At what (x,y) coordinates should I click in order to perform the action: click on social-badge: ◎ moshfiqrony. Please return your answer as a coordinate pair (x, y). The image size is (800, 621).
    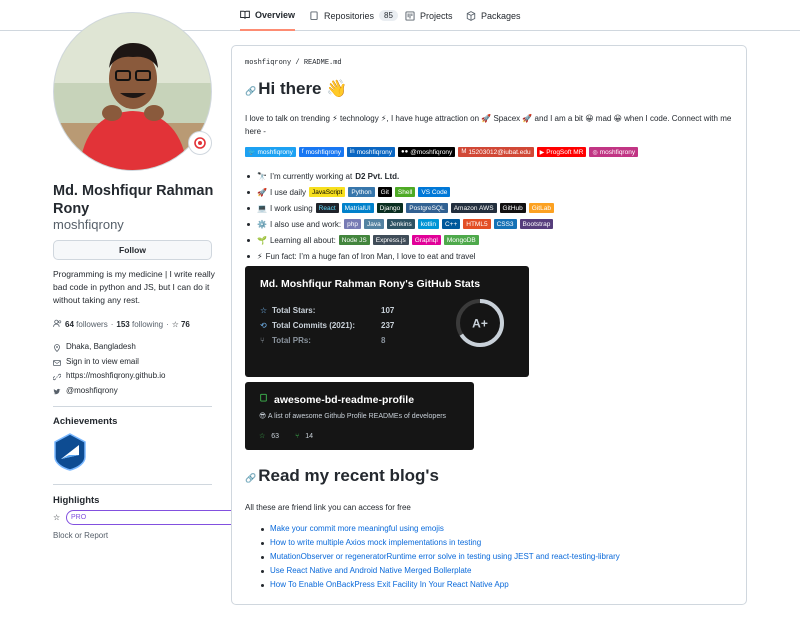
    Looking at the image, I should click on (614, 152).